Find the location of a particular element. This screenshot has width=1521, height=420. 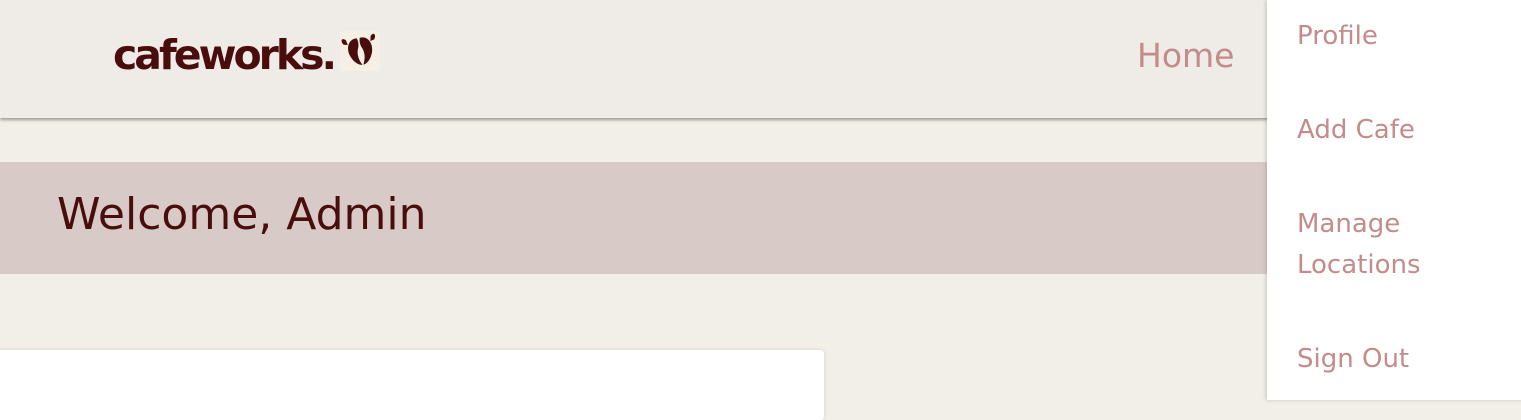

menu-item-sign-out: Sign Out is located at coordinates (1397, 359).